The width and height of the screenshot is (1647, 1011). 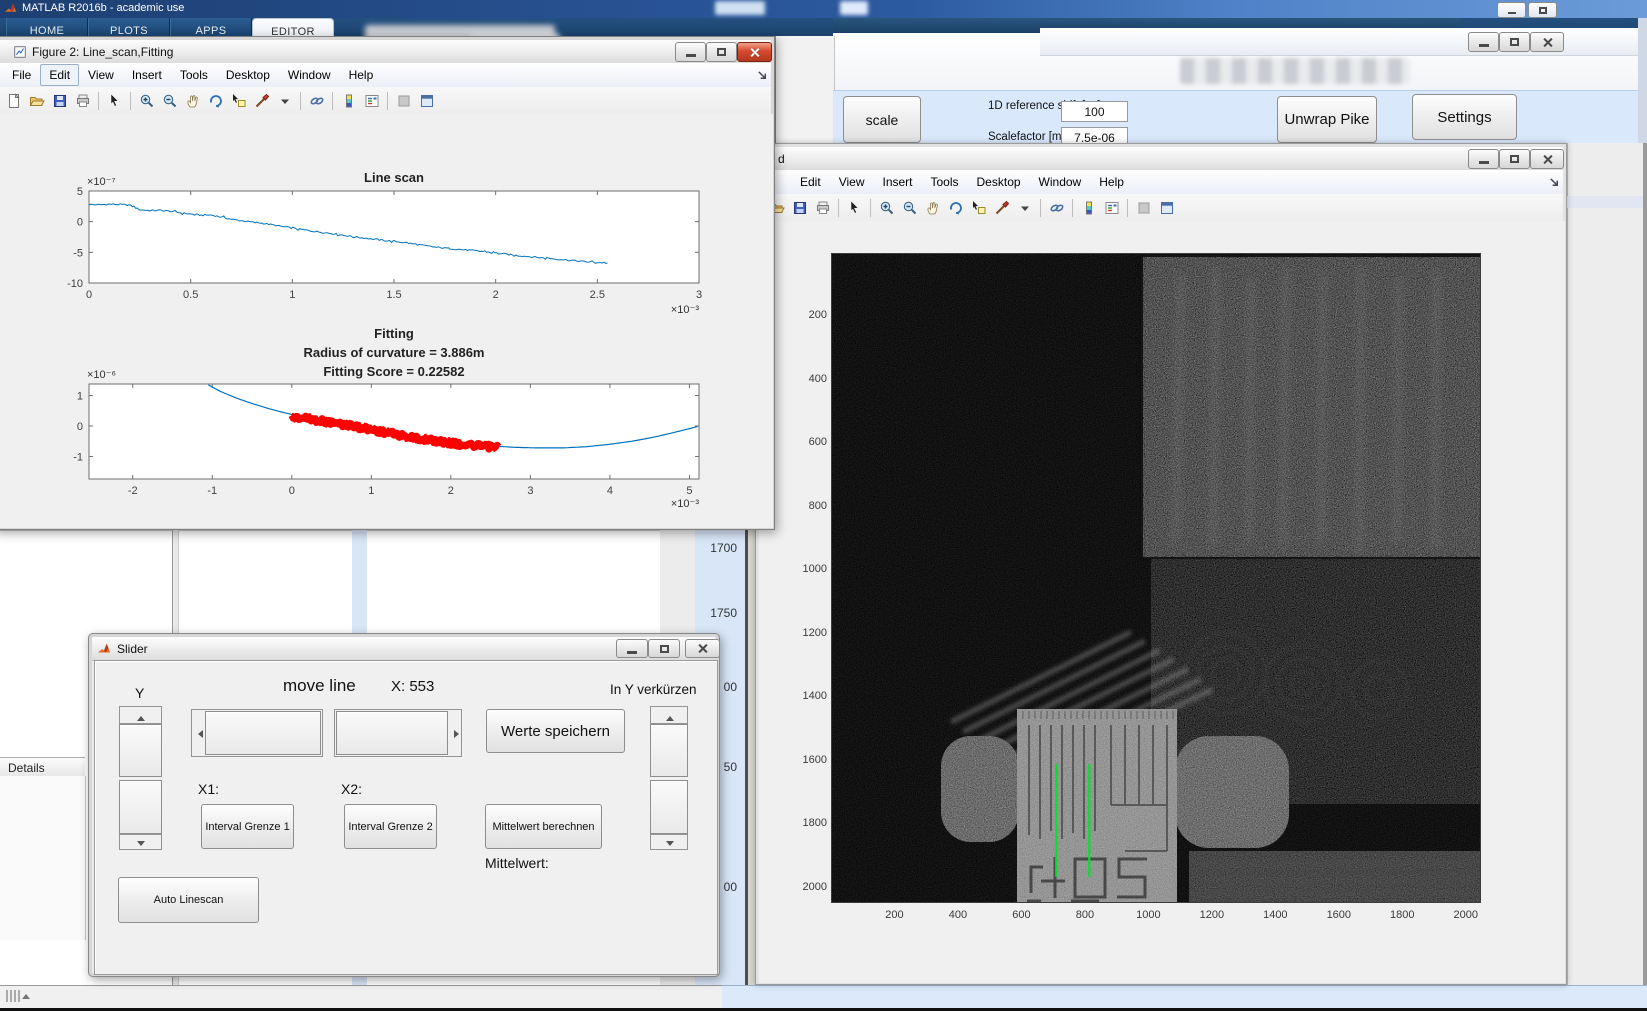 I want to click on gui-minimize-button, so click(x=1483, y=42).